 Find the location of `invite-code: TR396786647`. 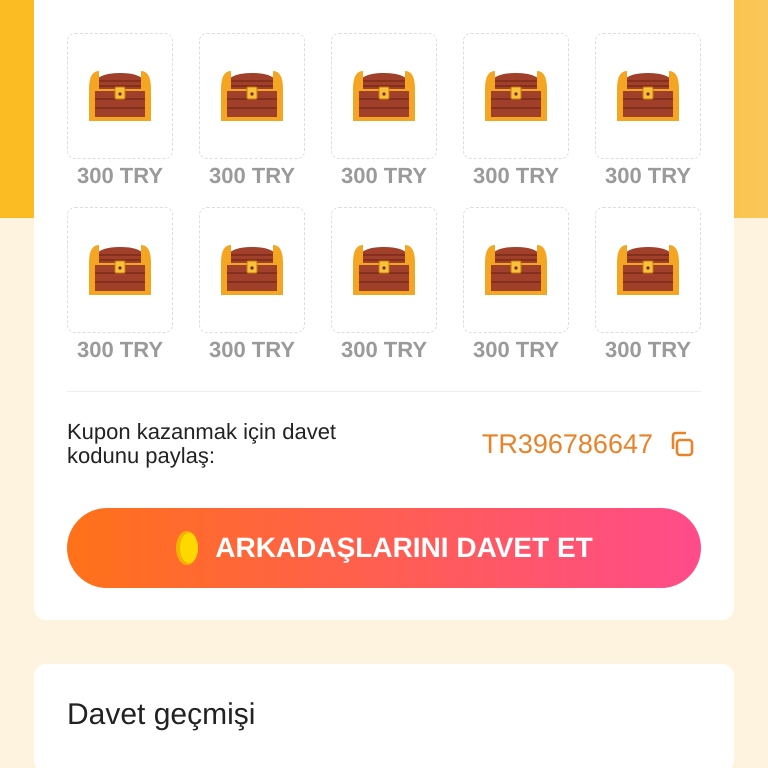

invite-code: TR396786647 is located at coordinates (567, 444).